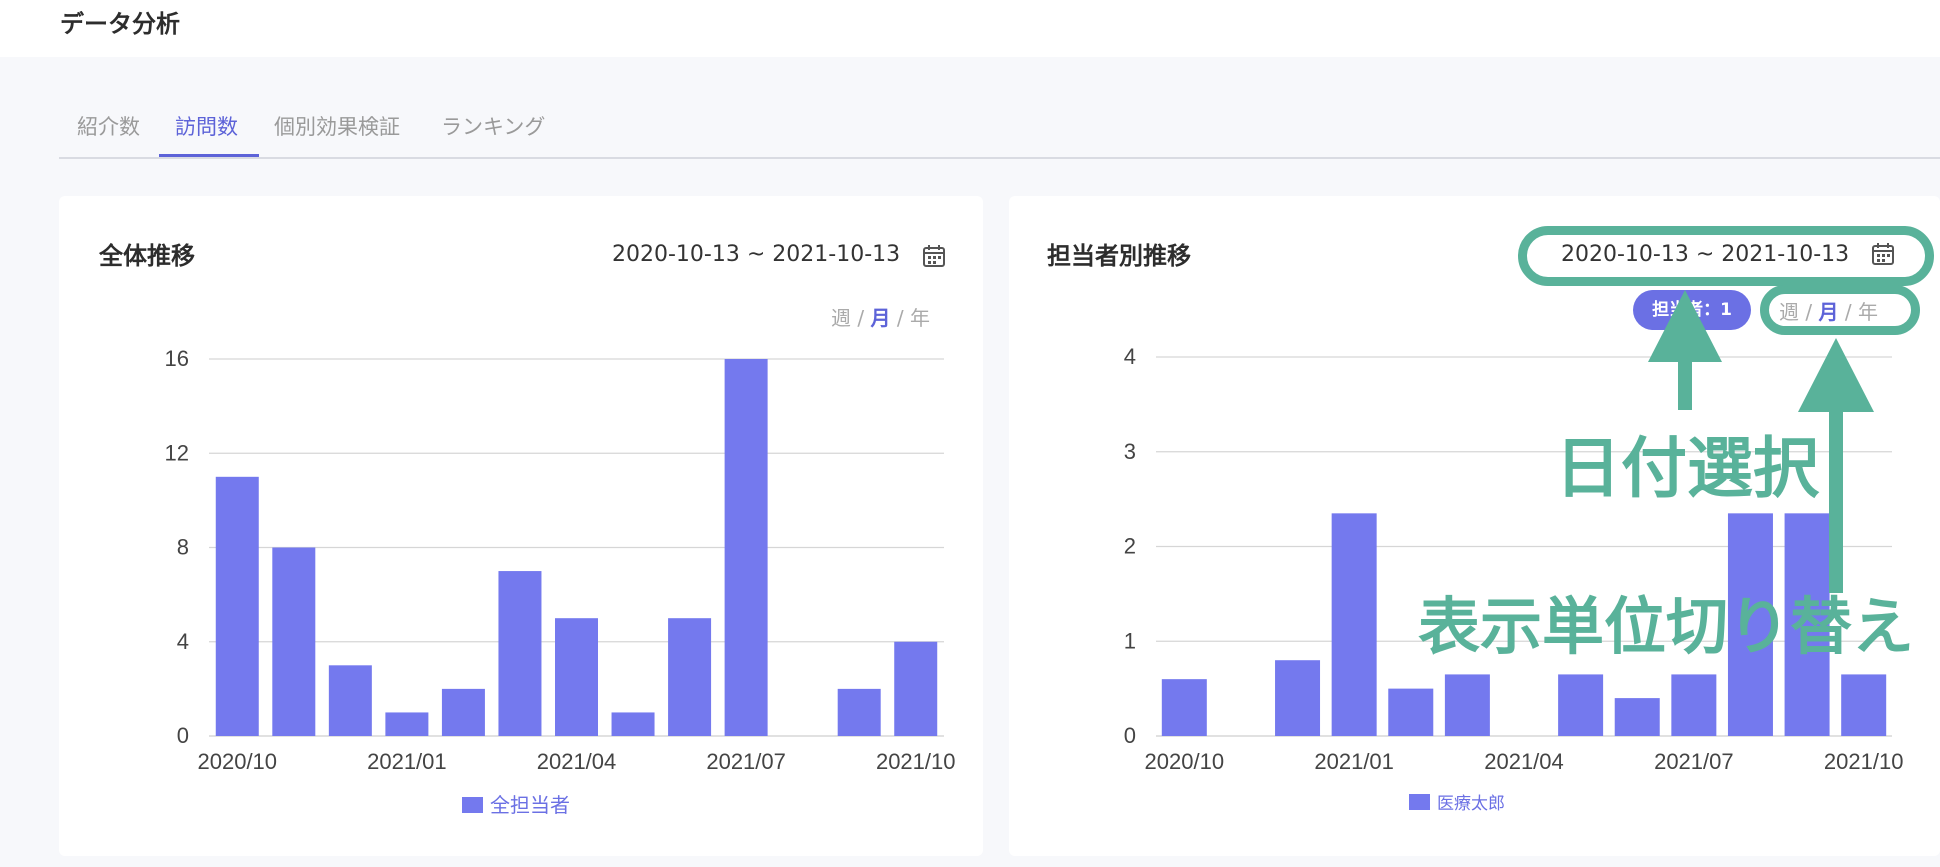 The height and width of the screenshot is (867, 1940). Describe the element at coordinates (1836, 375) in the screenshot. I see `unit-arrow-head` at that location.